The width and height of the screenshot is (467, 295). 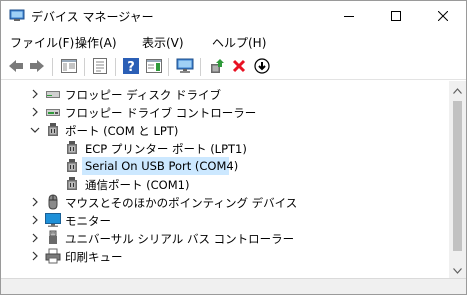 I want to click on tree-item: フロッピー ドライブ コントローラー, so click(x=225, y=112).